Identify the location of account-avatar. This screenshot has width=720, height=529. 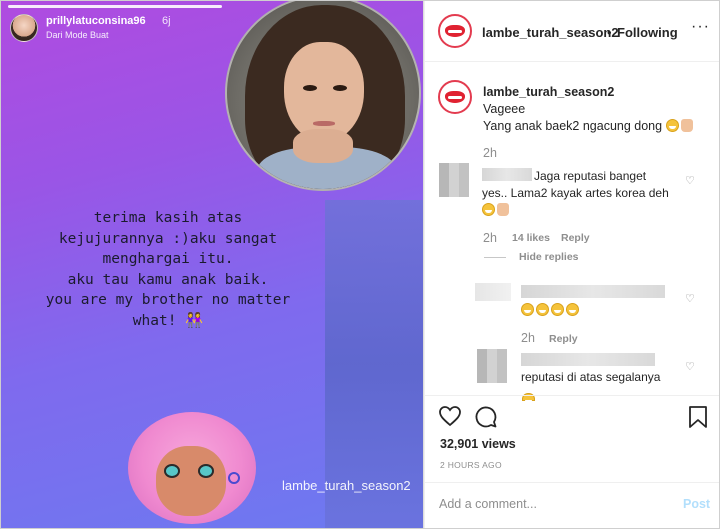
(455, 31).